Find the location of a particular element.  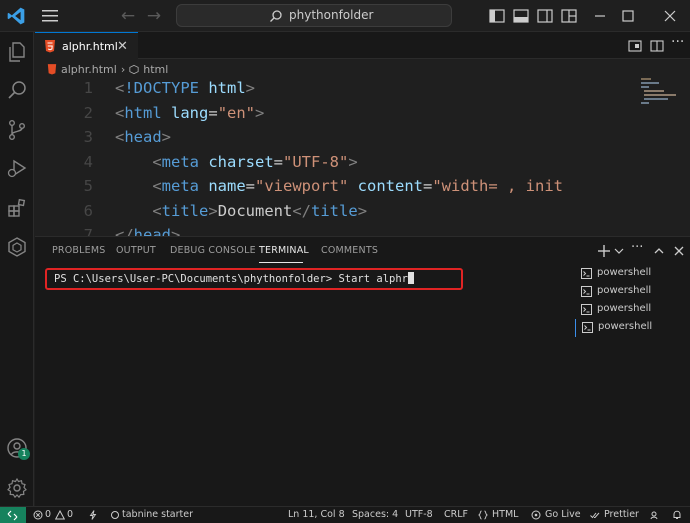

encoding: UTF-8 is located at coordinates (419, 514).